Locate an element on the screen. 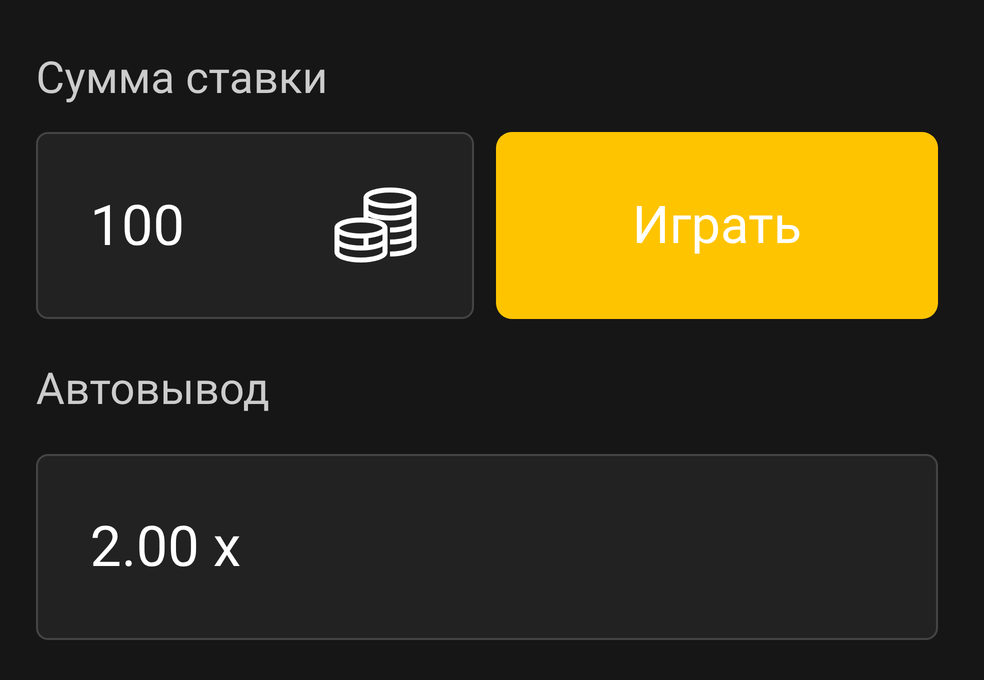  bet-amount-label: Сумма ставки is located at coordinates (182, 78).